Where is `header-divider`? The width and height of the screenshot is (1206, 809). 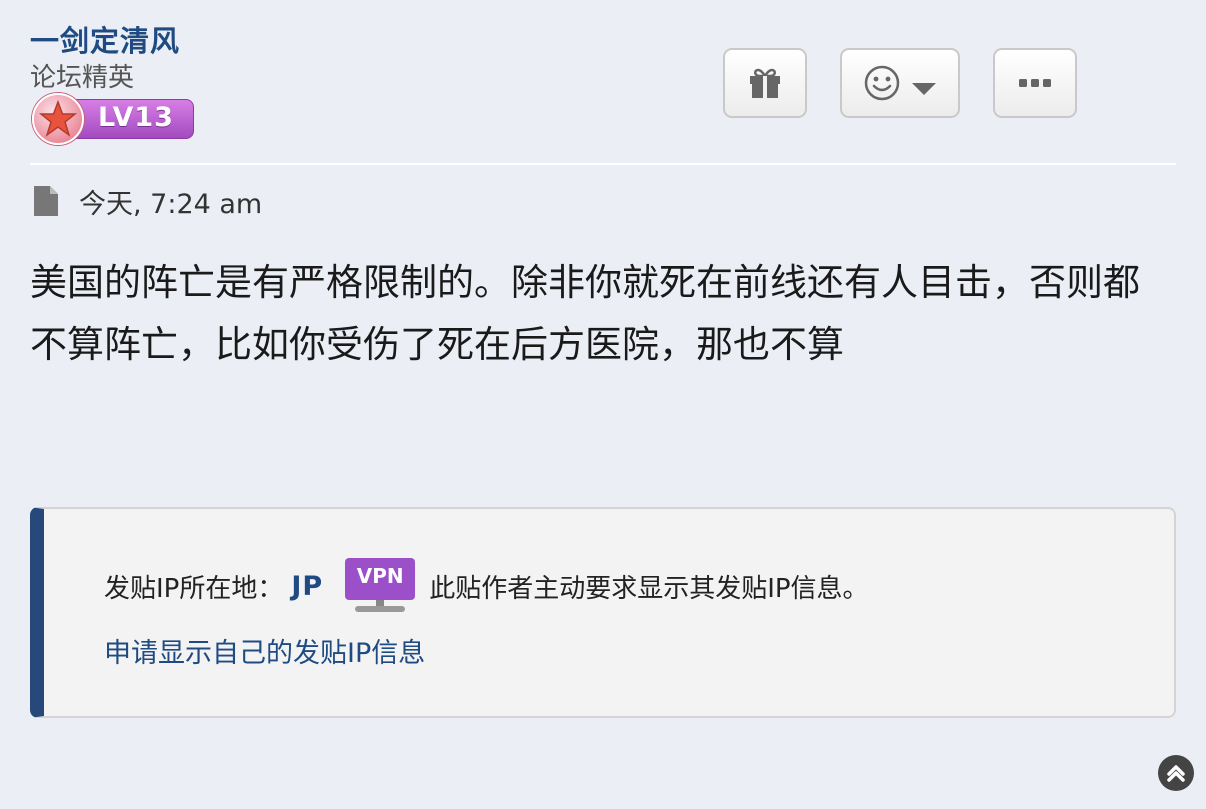
header-divider is located at coordinates (603, 164).